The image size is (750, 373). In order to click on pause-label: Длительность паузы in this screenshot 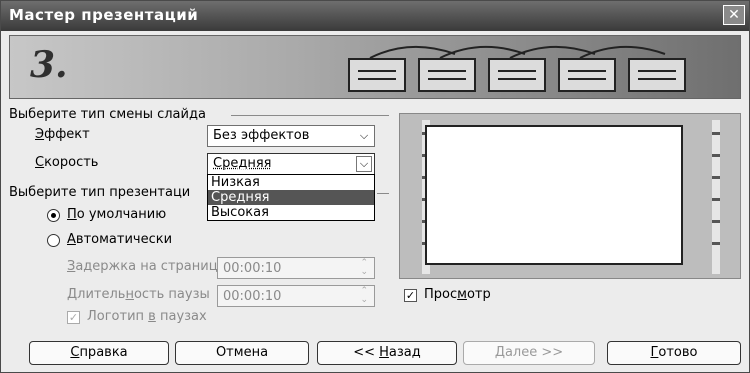, I will do `click(138, 294)`.